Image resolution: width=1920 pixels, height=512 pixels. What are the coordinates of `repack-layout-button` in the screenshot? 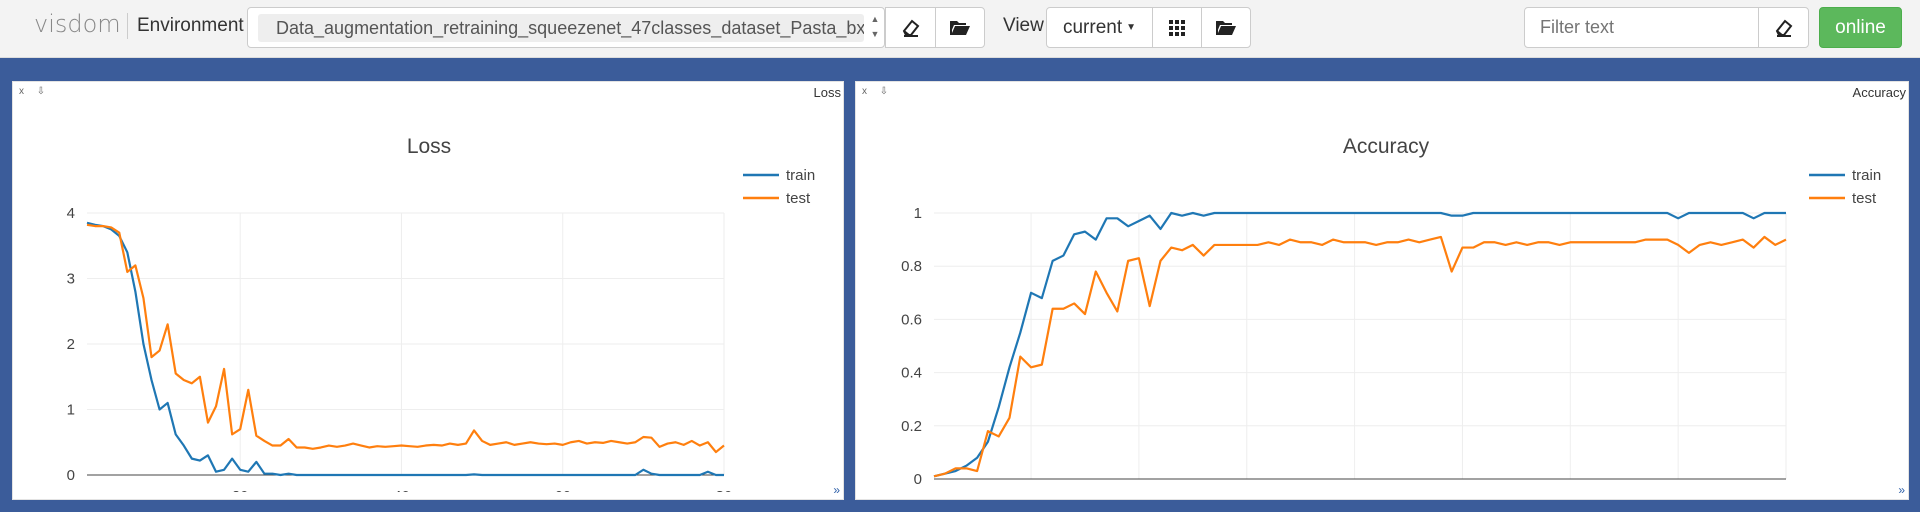 It's located at (1177, 27).